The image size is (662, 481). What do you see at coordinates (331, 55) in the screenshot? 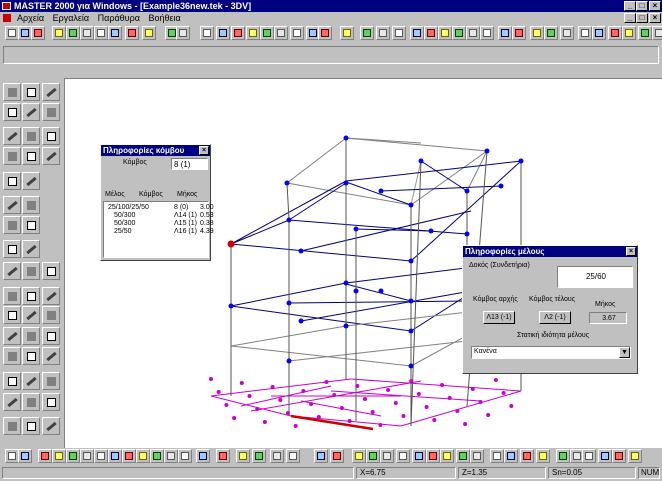
I see `command-strip` at bounding box center [331, 55].